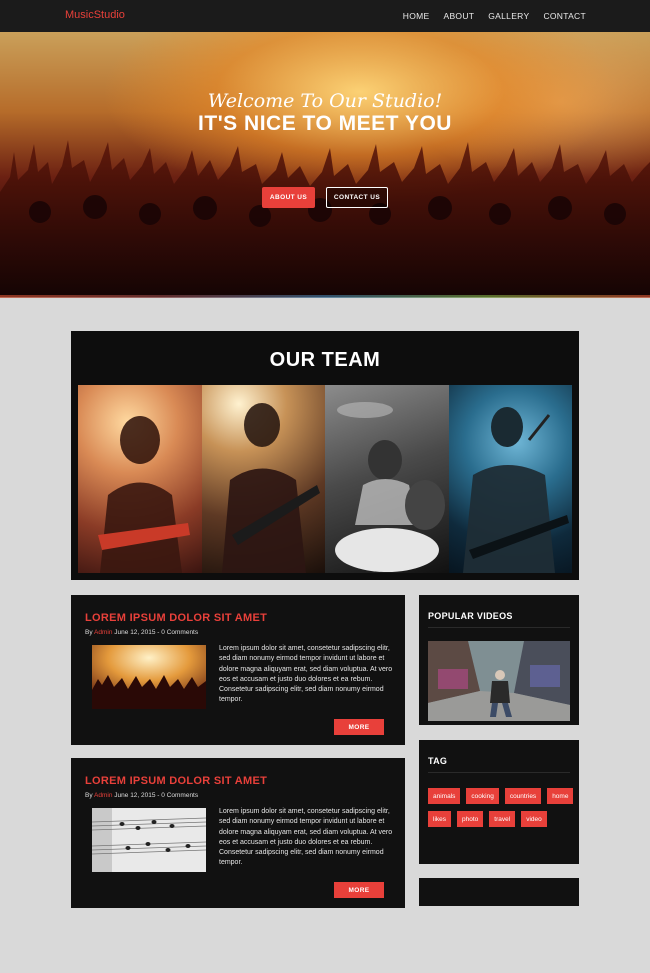  I want to click on tag-countries: countries, so click(523, 796).